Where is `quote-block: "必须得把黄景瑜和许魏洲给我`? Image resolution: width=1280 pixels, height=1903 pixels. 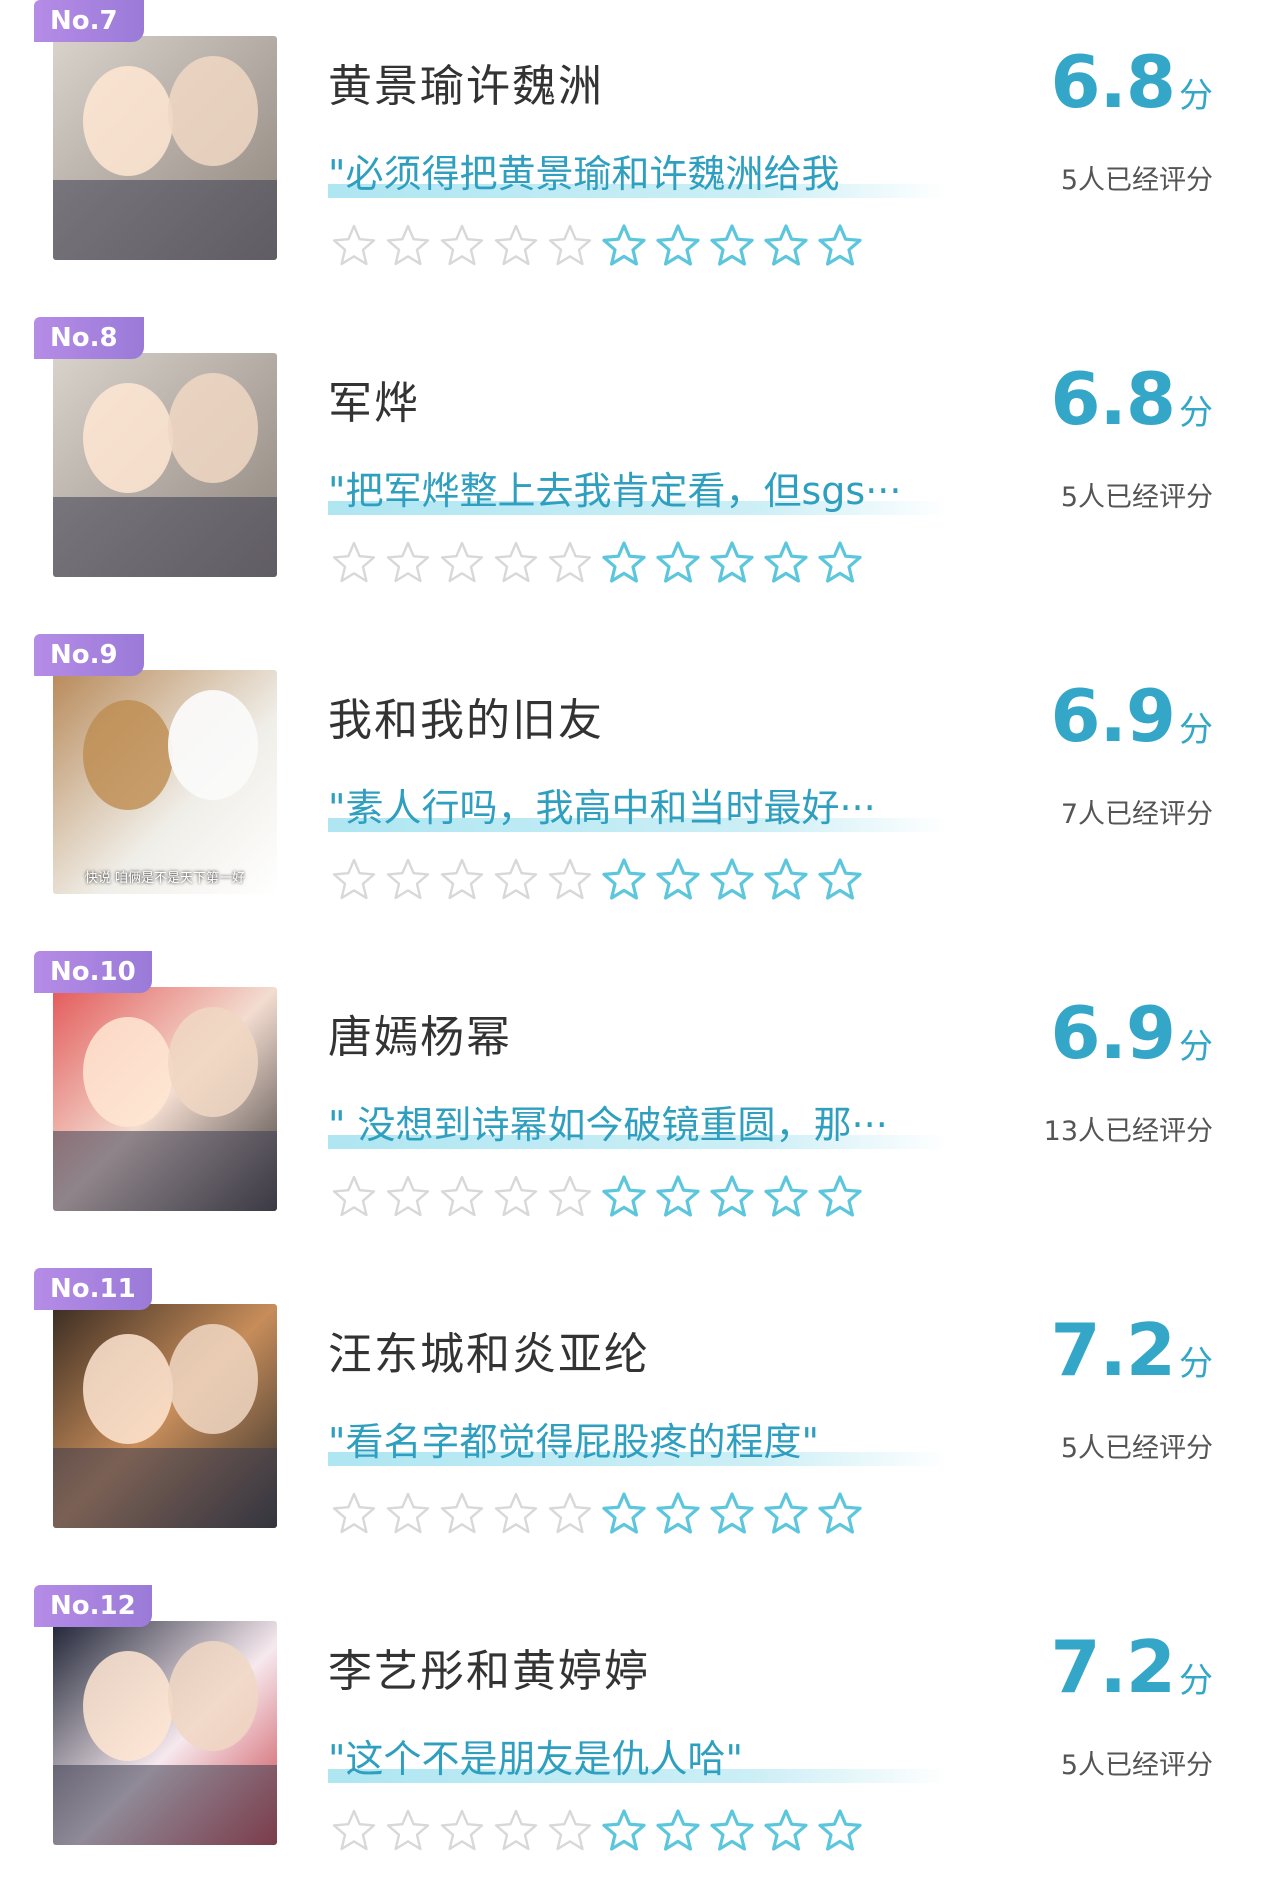
quote-block: "必须得把黄景瑜和许魏洲给我 is located at coordinates (638, 176).